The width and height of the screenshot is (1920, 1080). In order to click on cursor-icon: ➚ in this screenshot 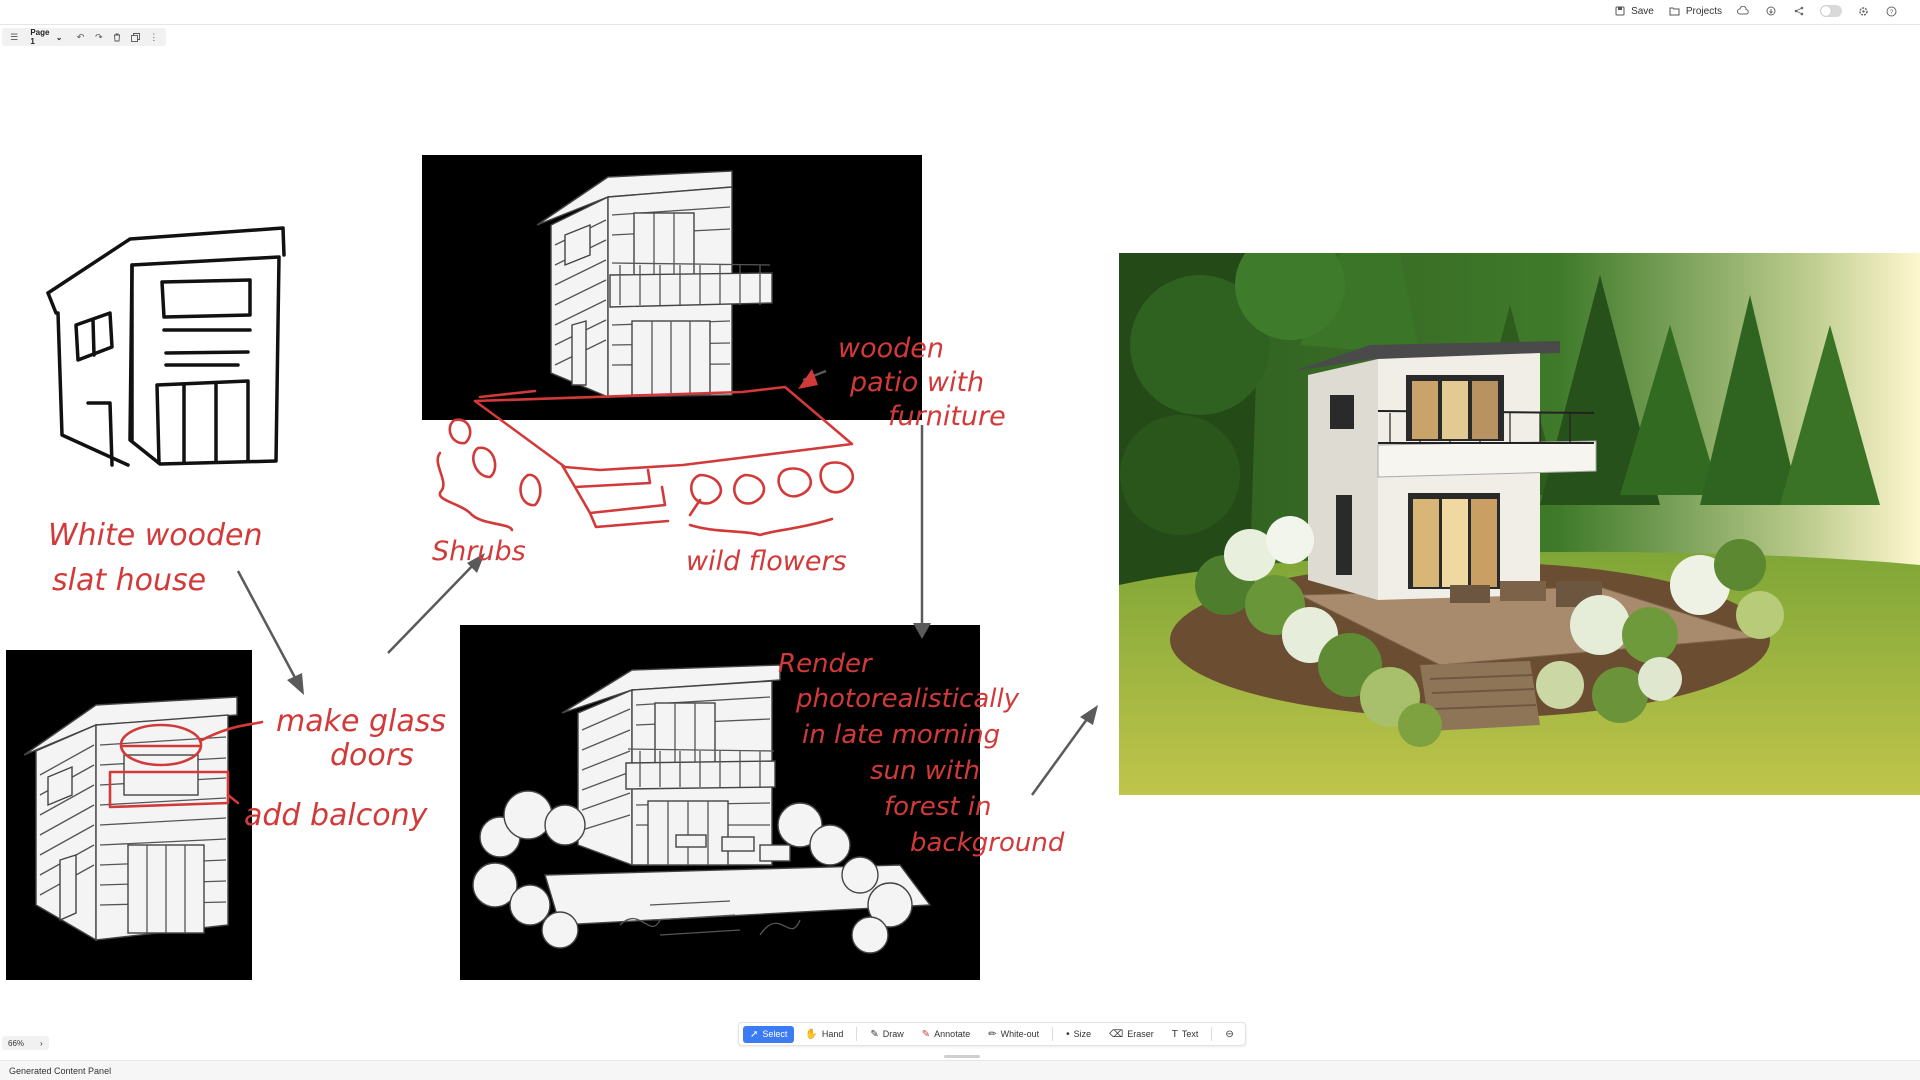, I will do `click(754, 1034)`.